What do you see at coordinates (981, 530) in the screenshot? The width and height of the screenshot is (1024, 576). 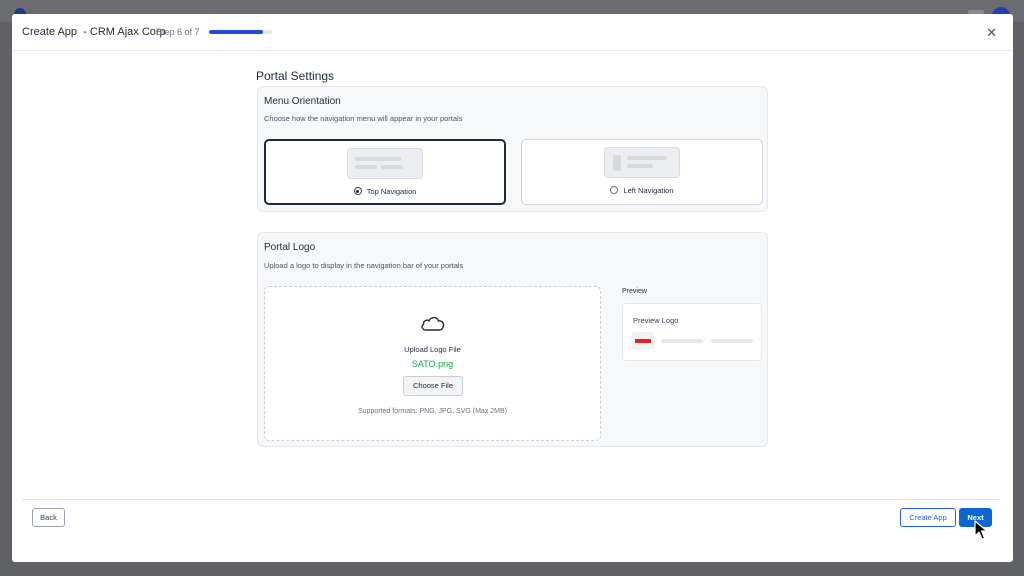 I see `mouse-pointer-icon` at bounding box center [981, 530].